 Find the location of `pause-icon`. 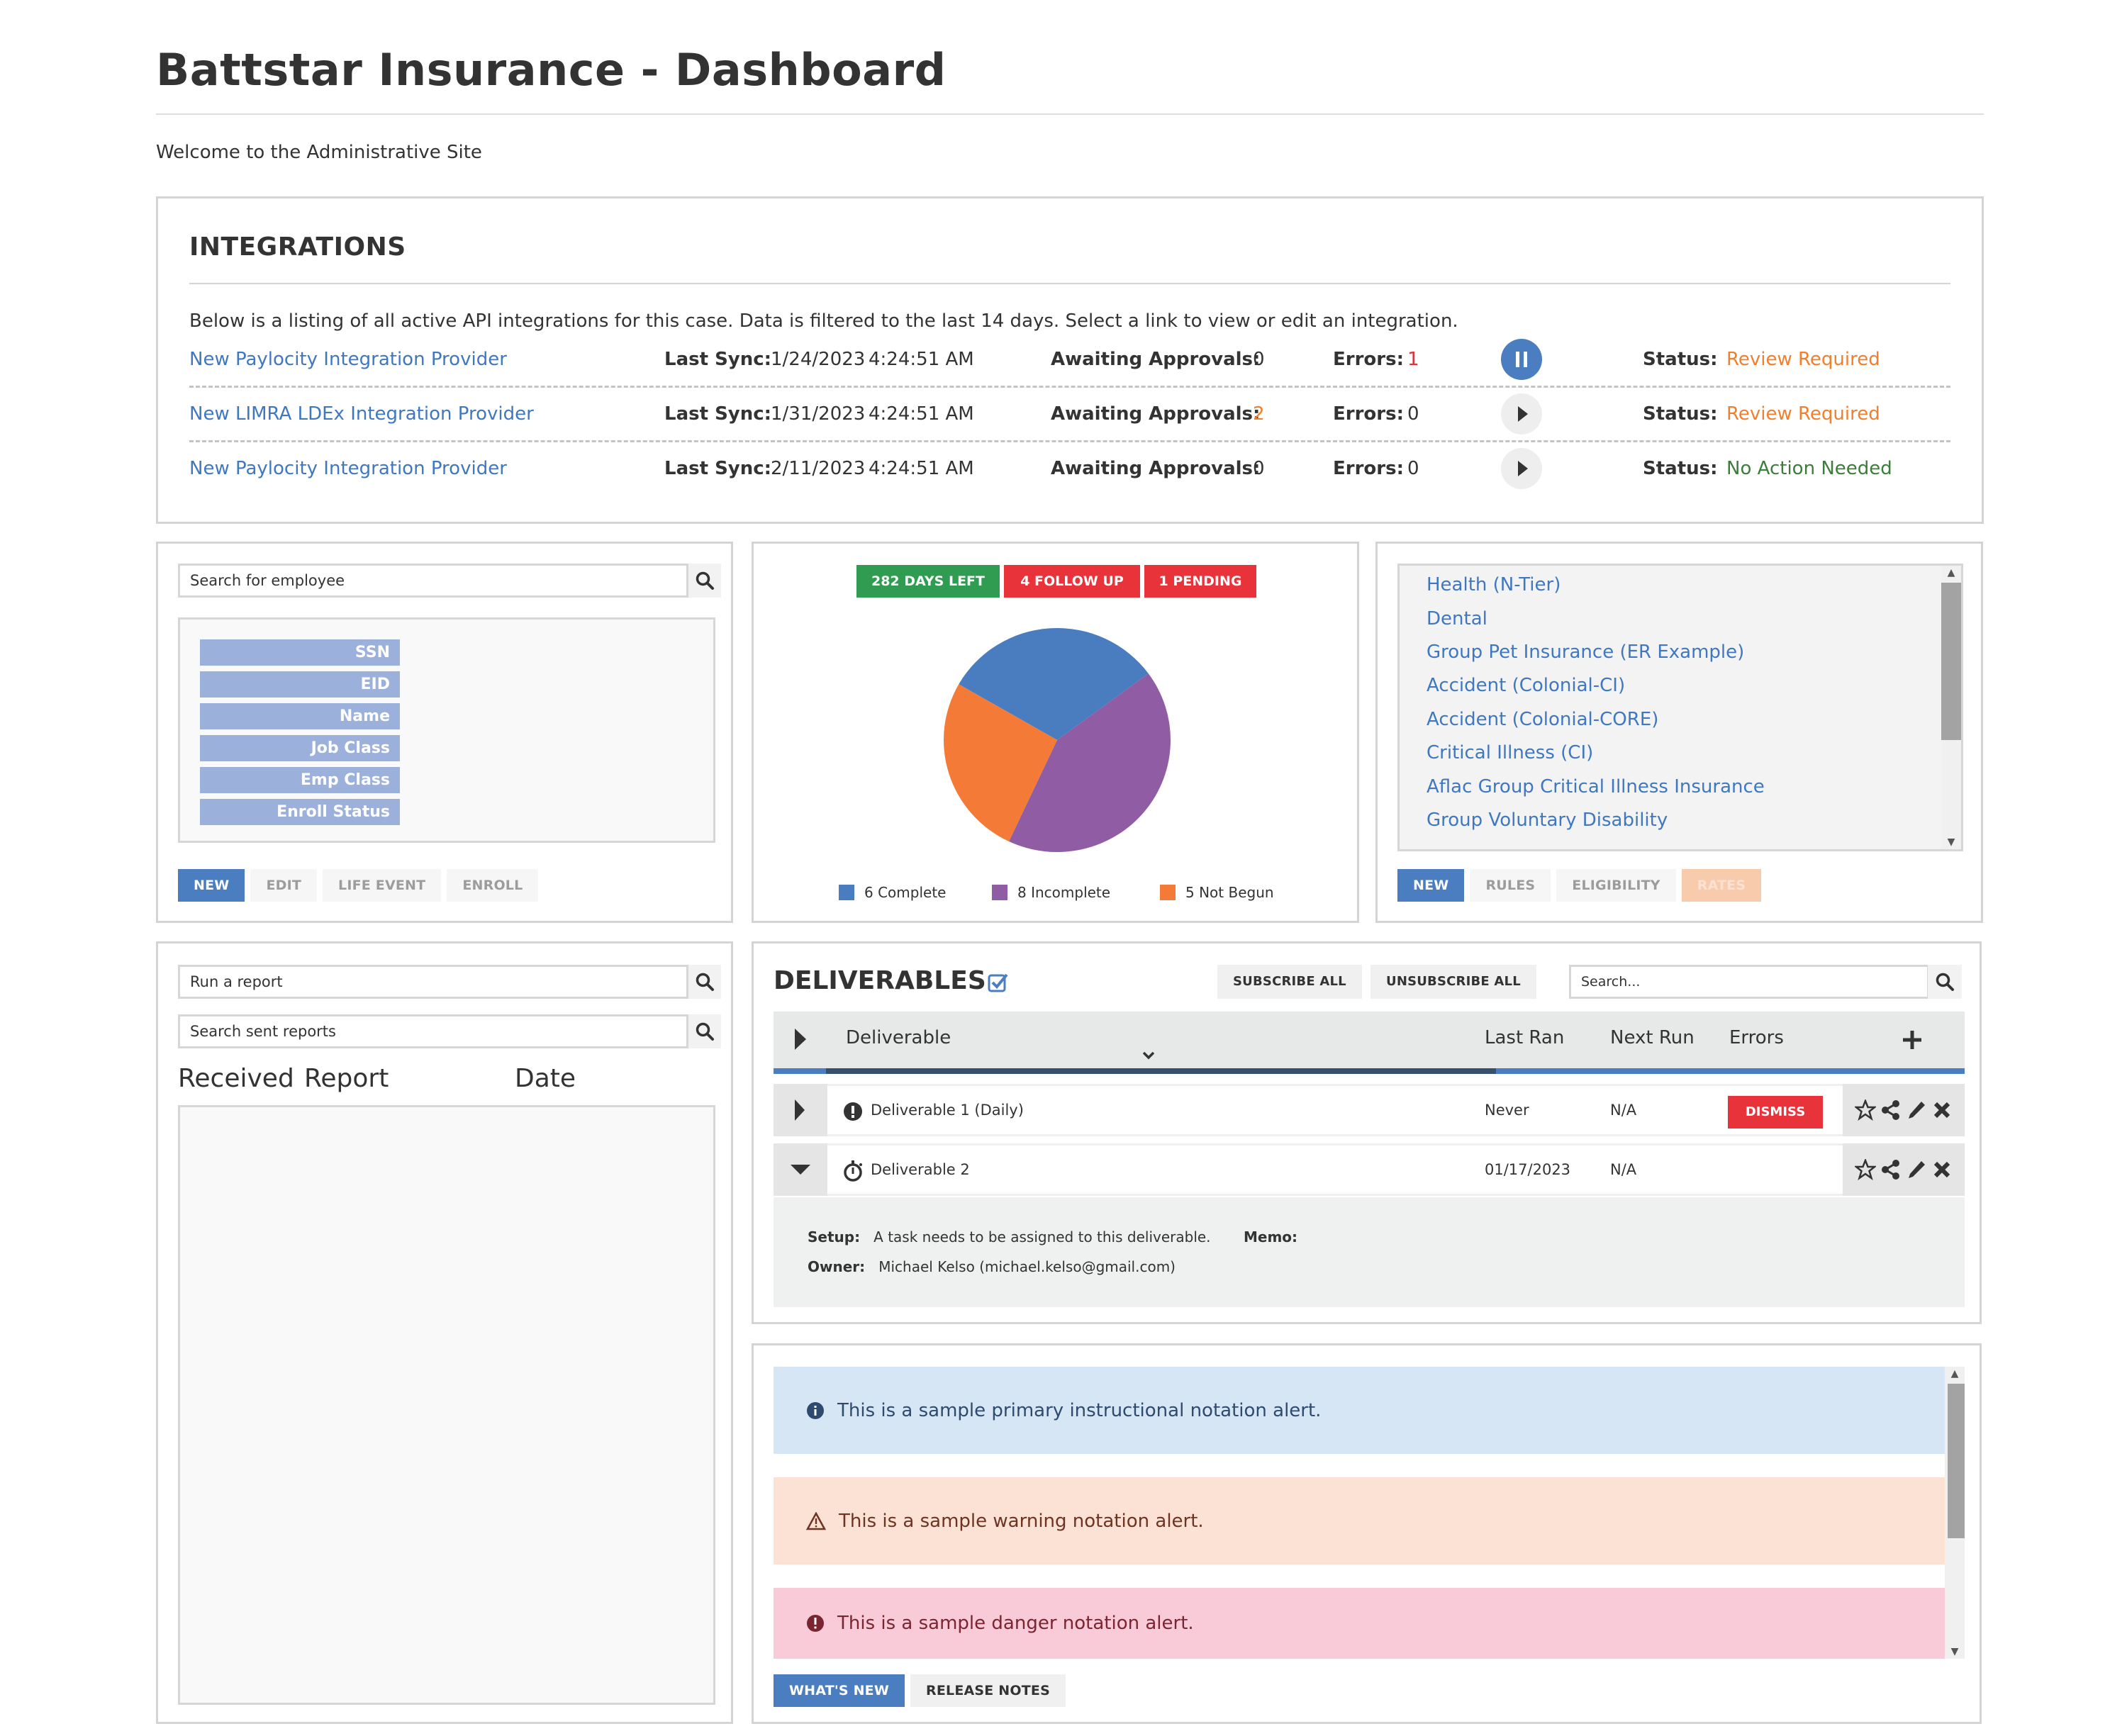

pause-icon is located at coordinates (1521, 359).